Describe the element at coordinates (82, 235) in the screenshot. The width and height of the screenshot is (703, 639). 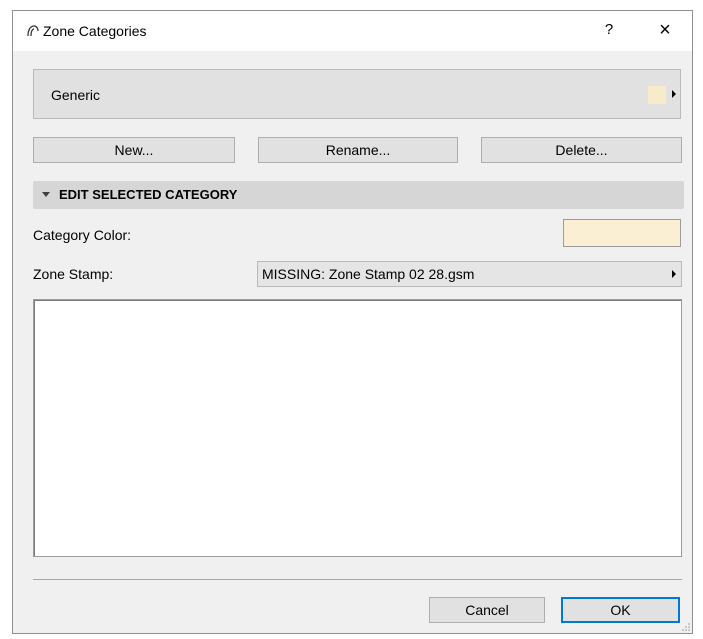
I see `category-color-label: Category Color:` at that location.